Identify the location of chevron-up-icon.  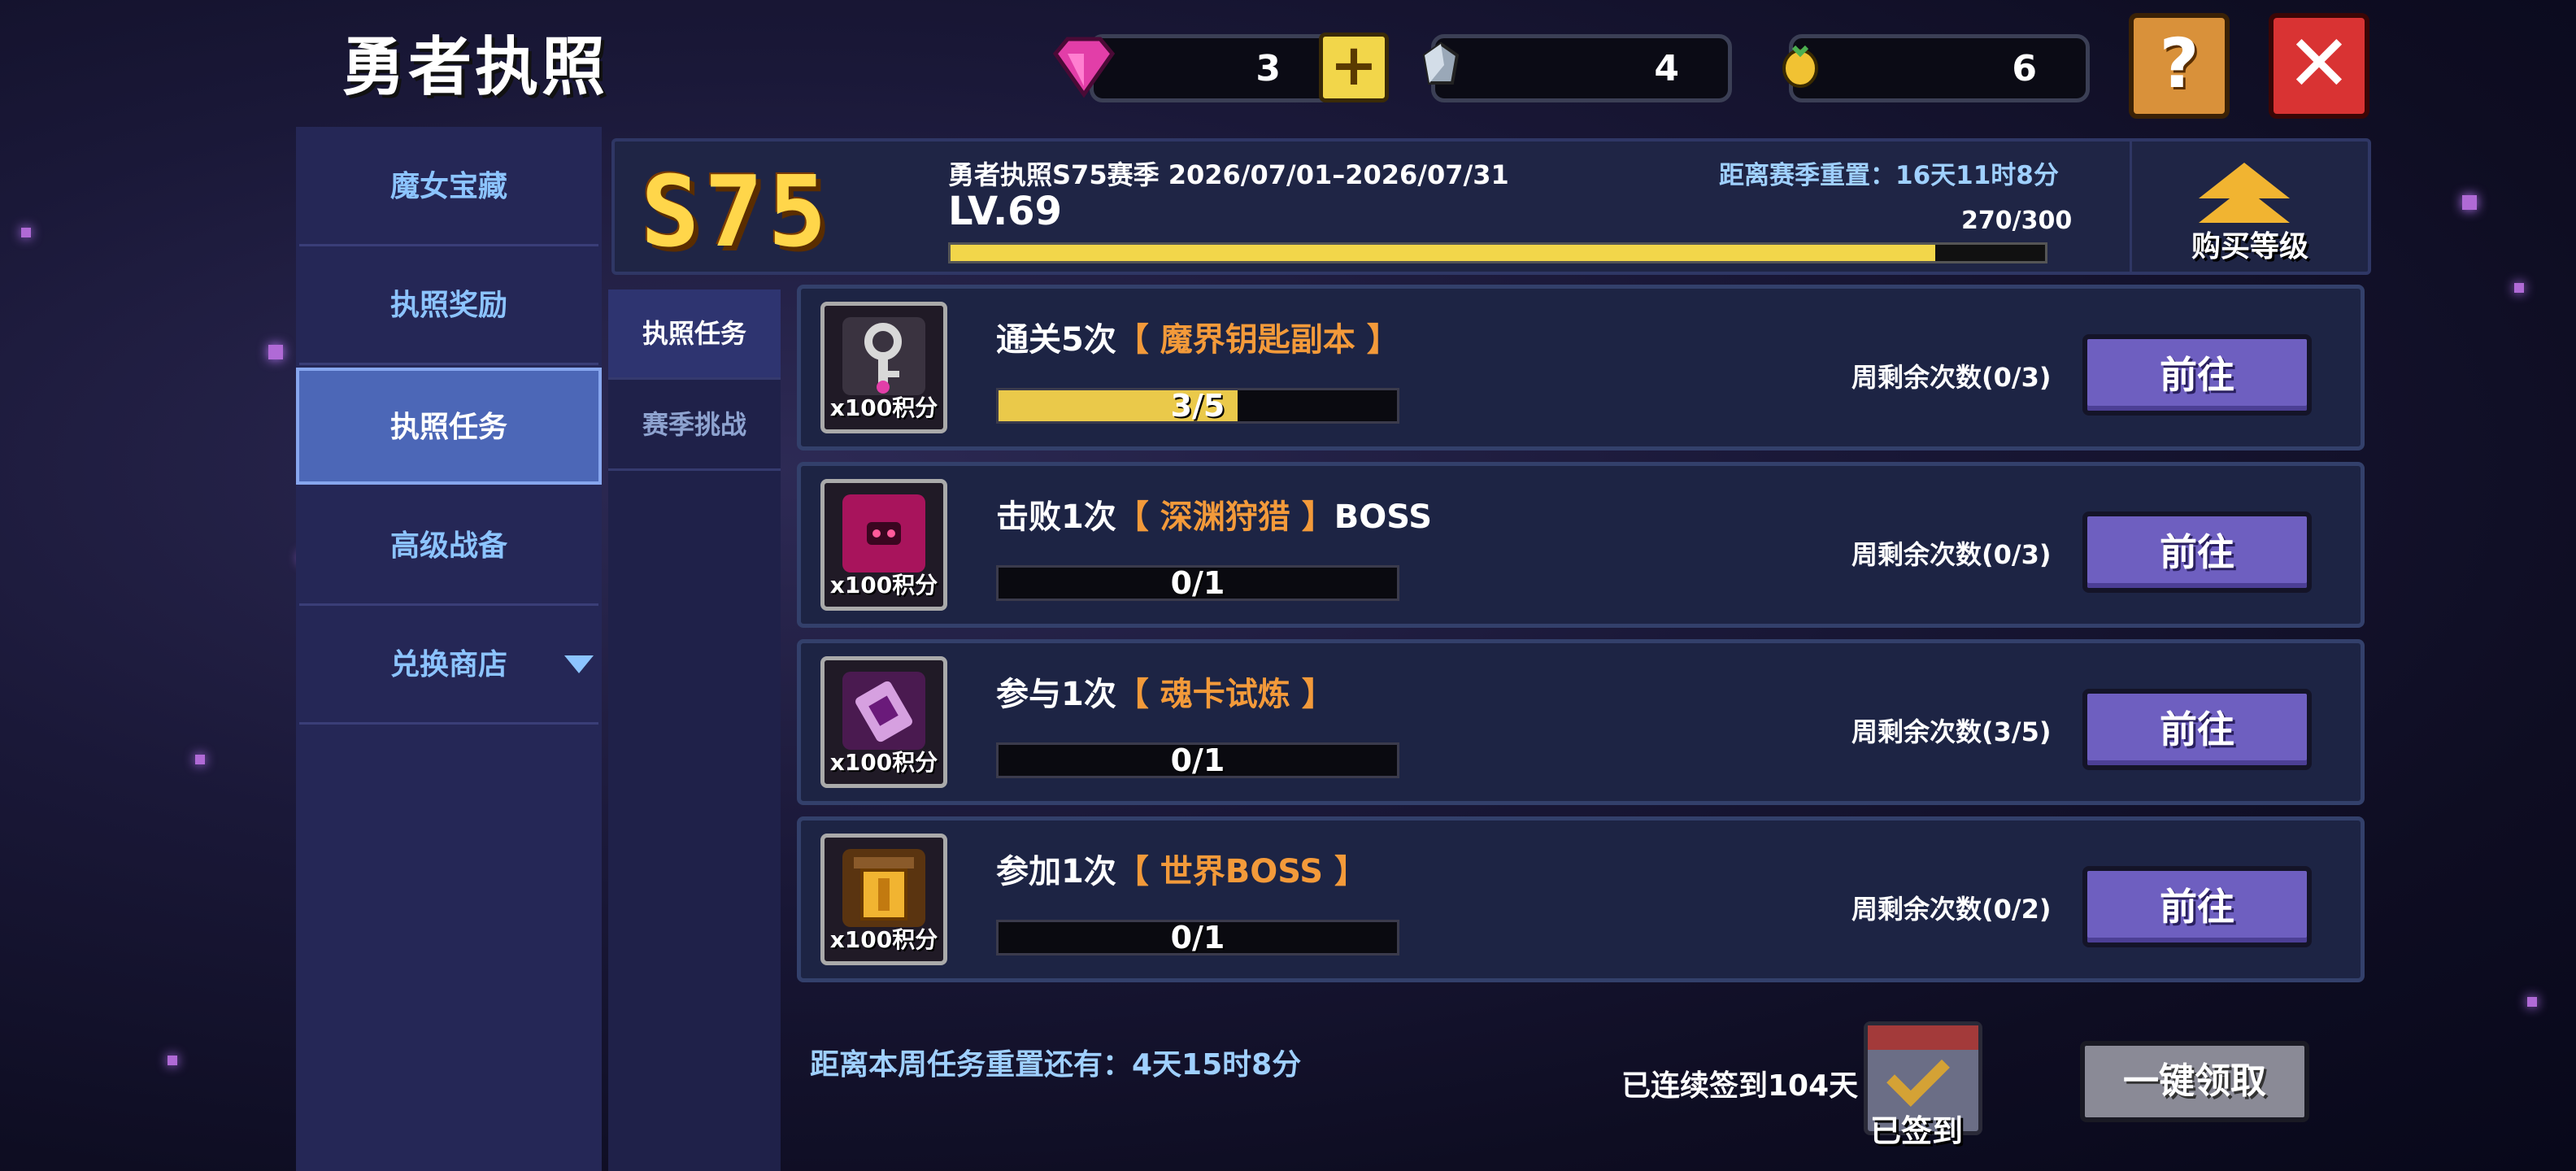
(2245, 205).